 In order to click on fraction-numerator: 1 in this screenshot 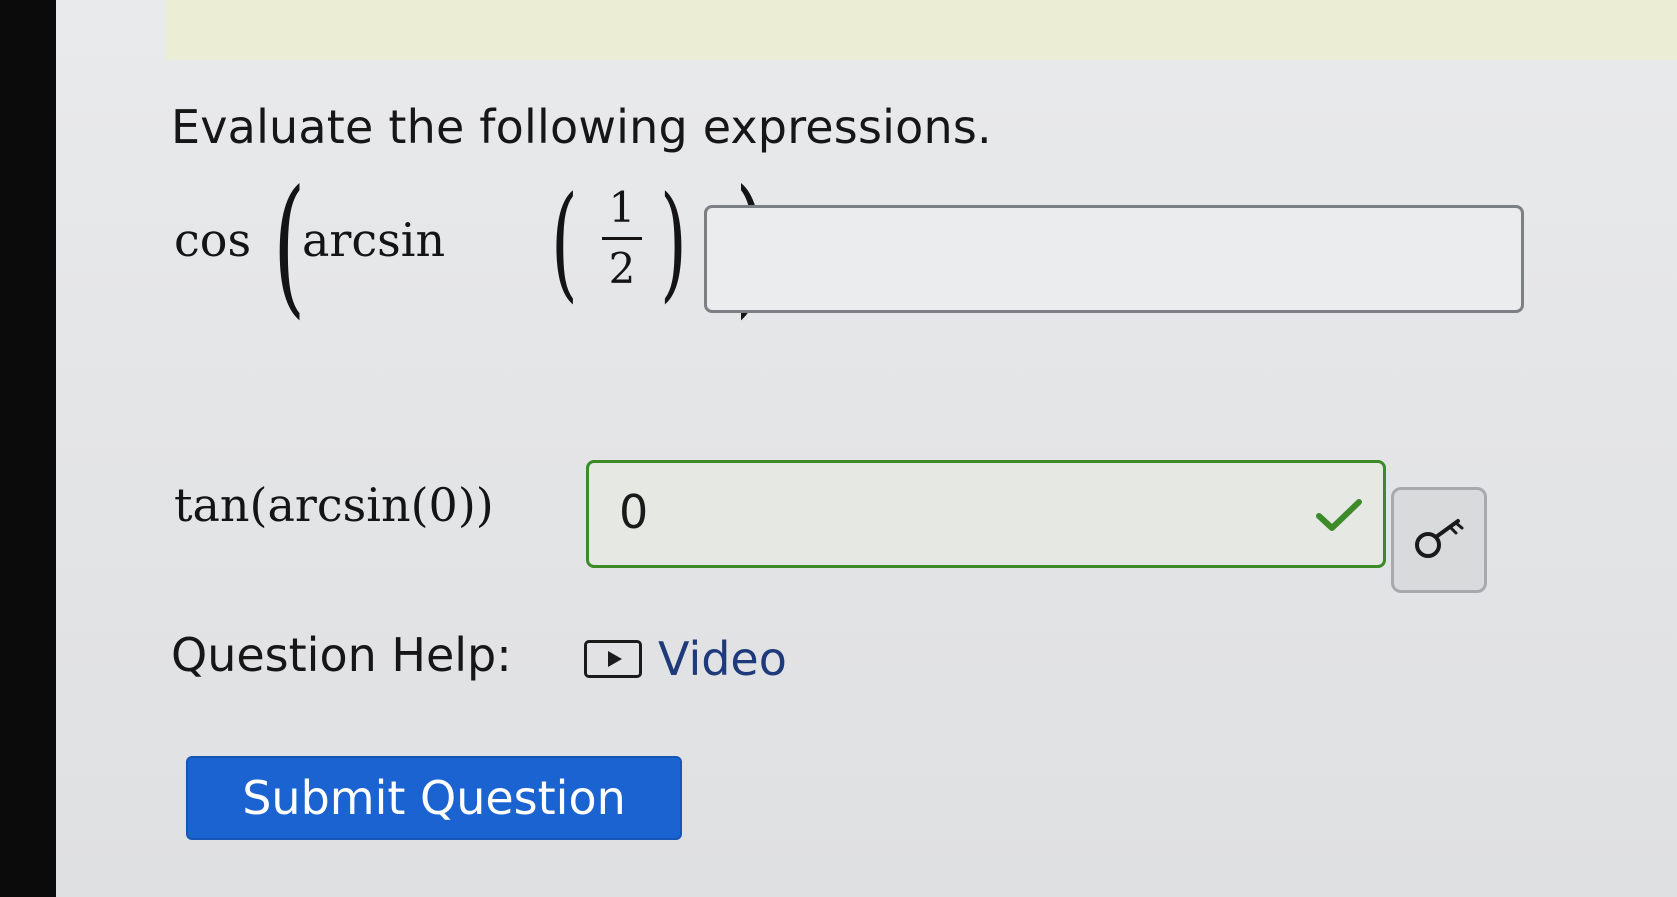, I will do `click(622, 207)`.